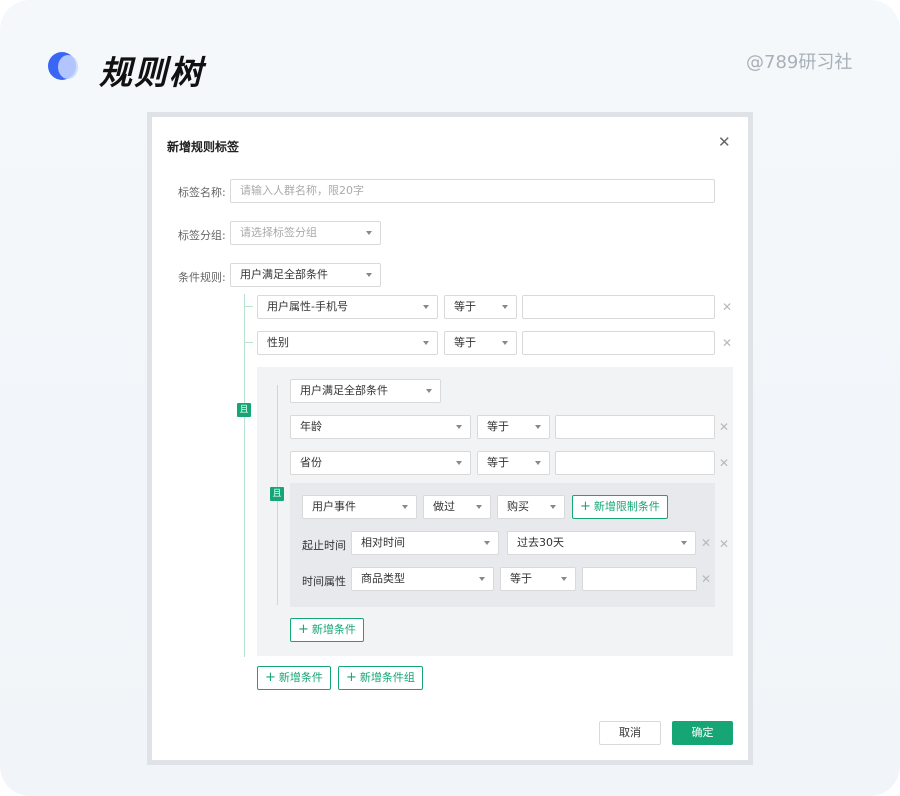  What do you see at coordinates (724, 142) in the screenshot?
I see `close-icon: ✕` at bounding box center [724, 142].